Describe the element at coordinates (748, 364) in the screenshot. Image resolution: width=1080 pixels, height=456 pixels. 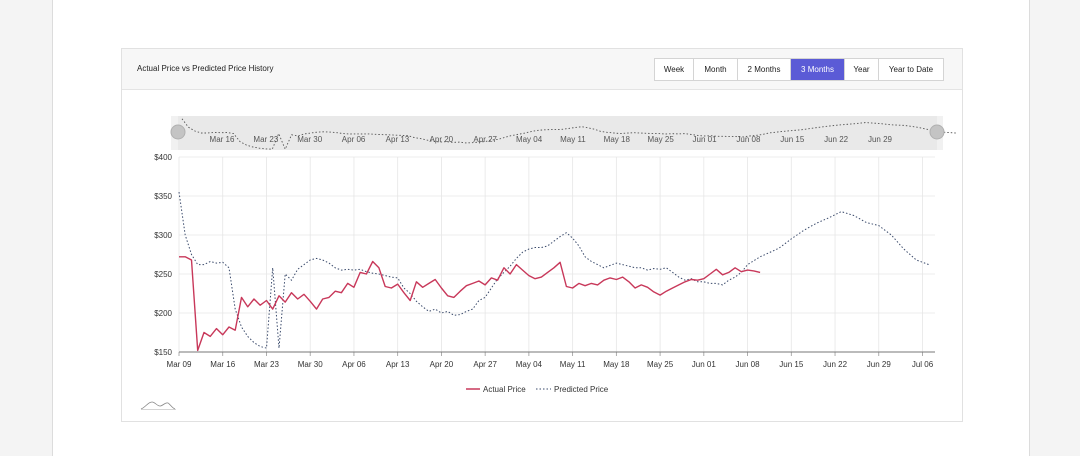
I see `x-tick-label: Jun 08` at that location.